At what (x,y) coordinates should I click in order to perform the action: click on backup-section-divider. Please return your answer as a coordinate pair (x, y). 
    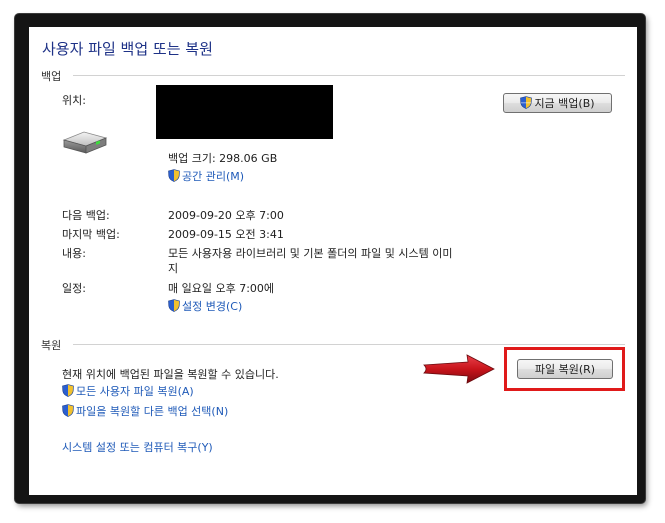
    Looking at the image, I should click on (349, 75).